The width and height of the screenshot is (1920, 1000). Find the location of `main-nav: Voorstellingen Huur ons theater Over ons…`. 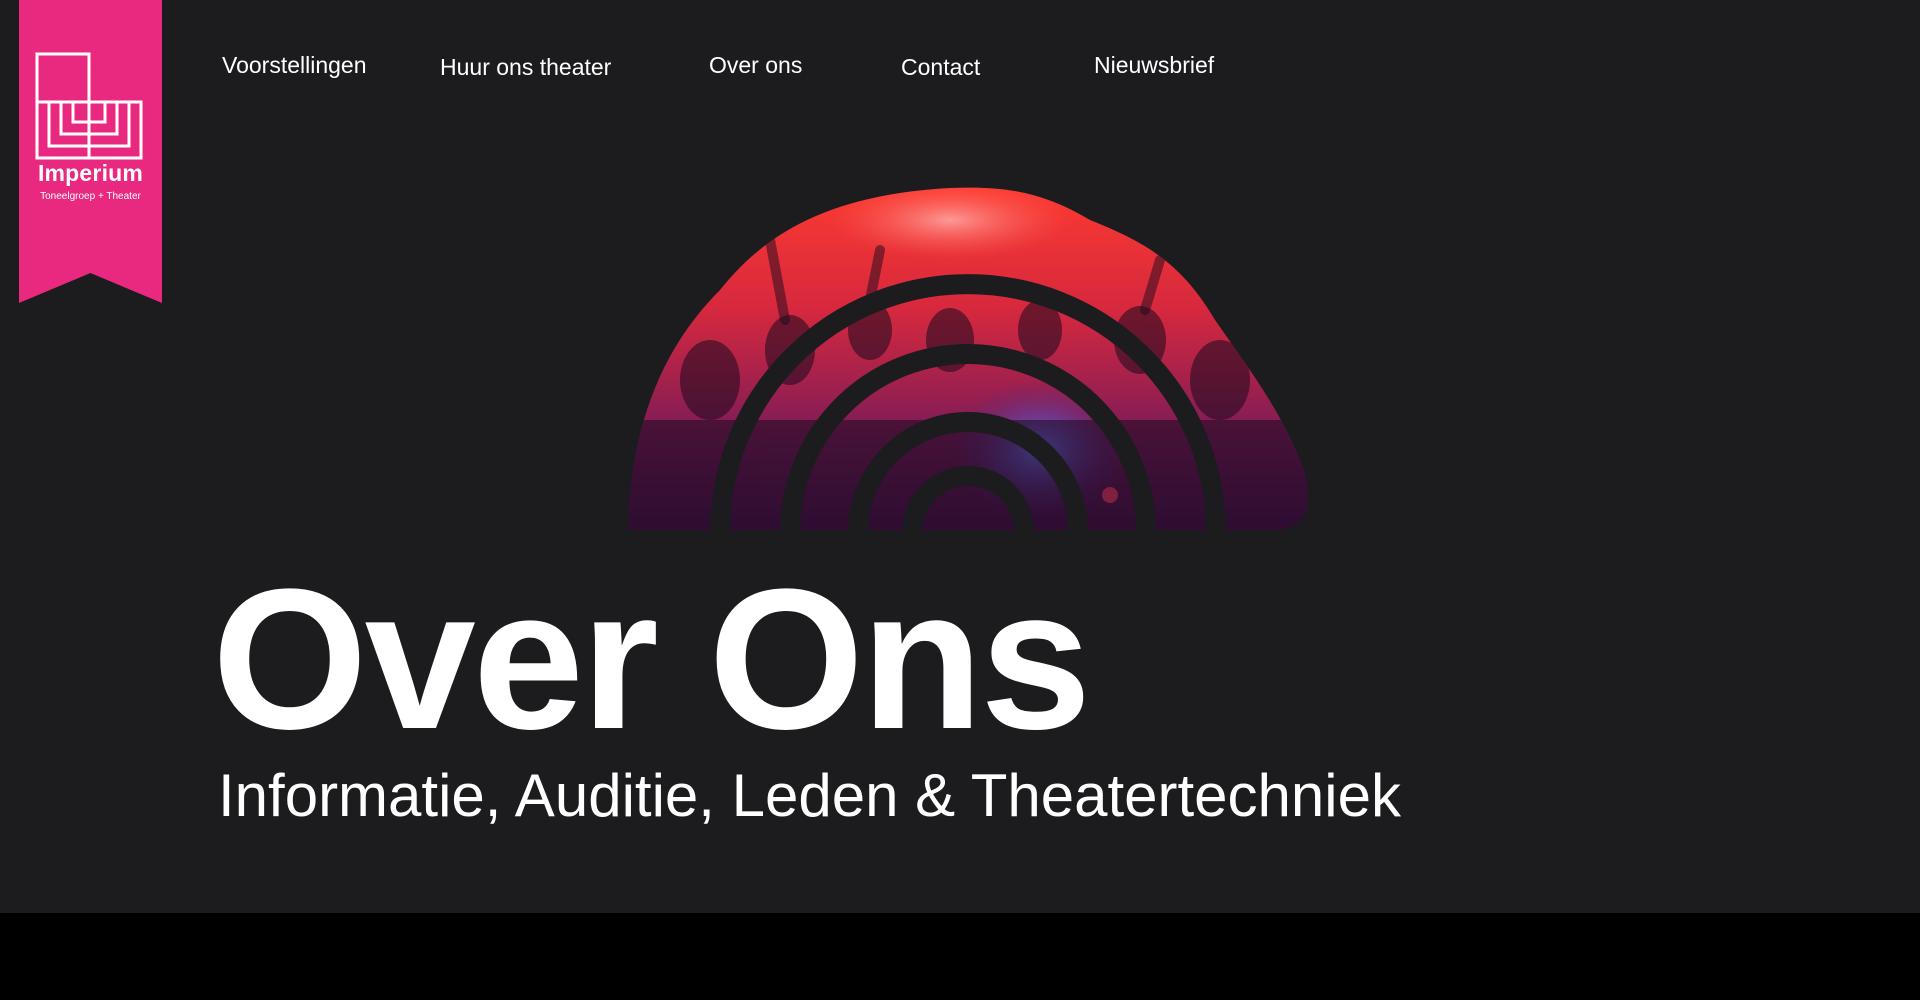

main-nav: Voorstellingen Huur ons theater Over ons… is located at coordinates (700, 70).